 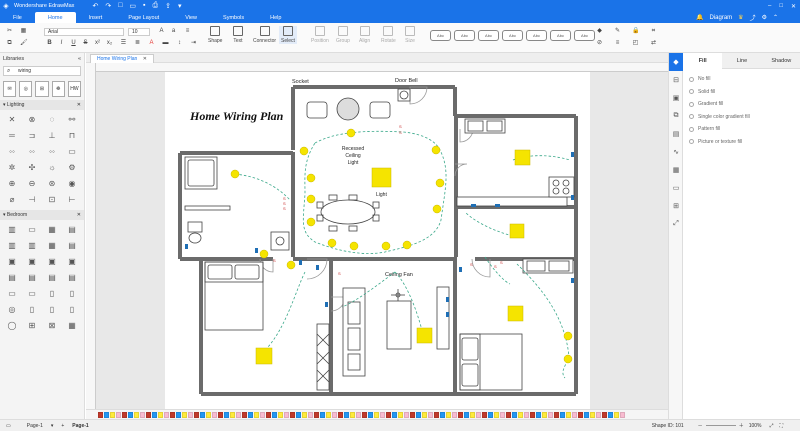 What do you see at coordinates (719, 129) in the screenshot?
I see `fill-option-pattern: Pattern fill` at bounding box center [719, 129].